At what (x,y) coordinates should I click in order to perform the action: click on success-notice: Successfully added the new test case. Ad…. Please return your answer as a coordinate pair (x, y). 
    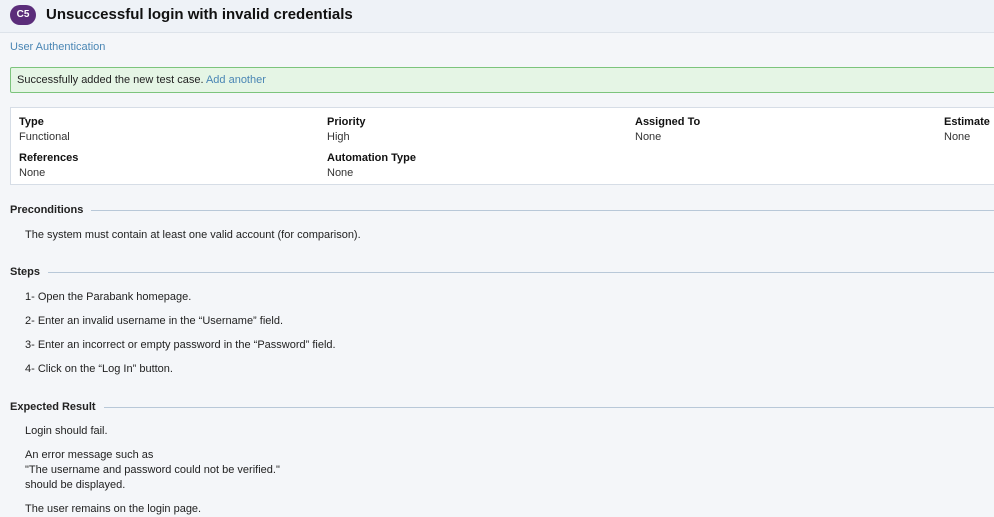
    Looking at the image, I should click on (502, 80).